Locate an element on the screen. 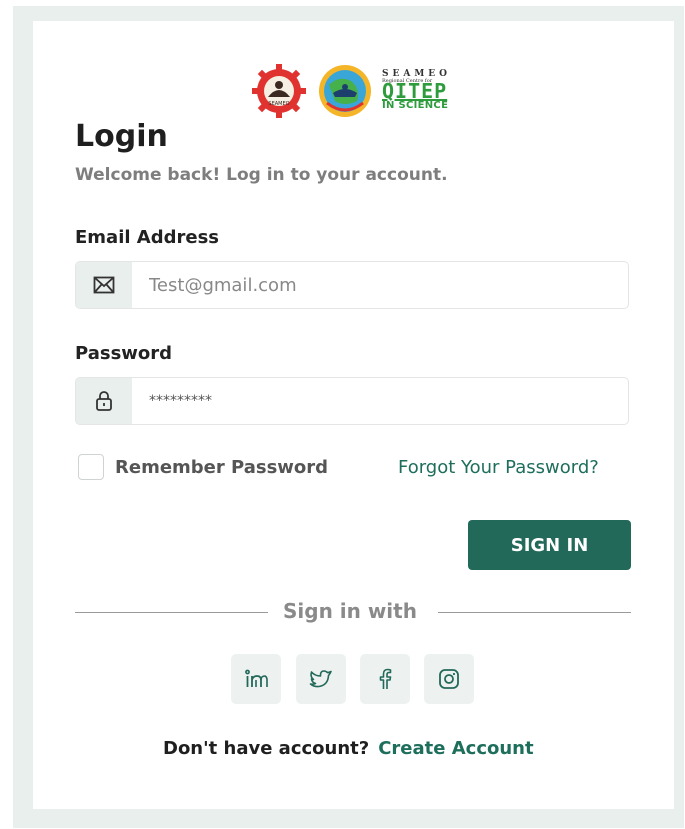 The height and width of the screenshot is (829, 685). brand-name: QITEP is located at coordinates (415, 91).